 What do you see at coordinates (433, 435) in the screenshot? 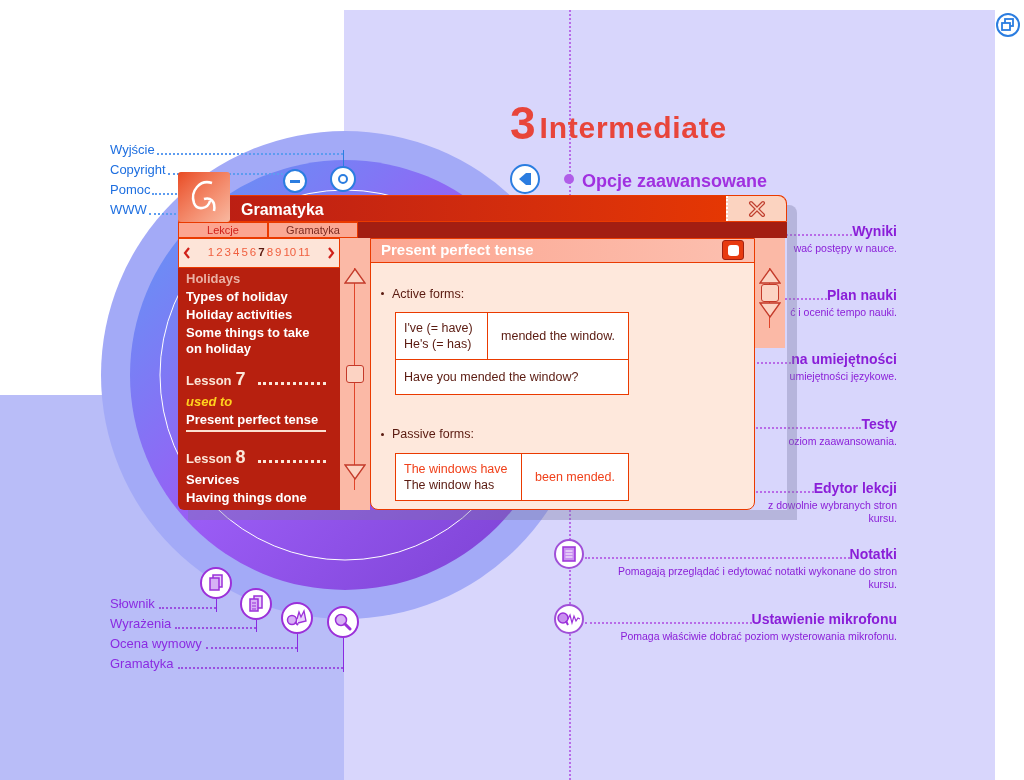
I see `section-label: Passive forms:` at bounding box center [433, 435].